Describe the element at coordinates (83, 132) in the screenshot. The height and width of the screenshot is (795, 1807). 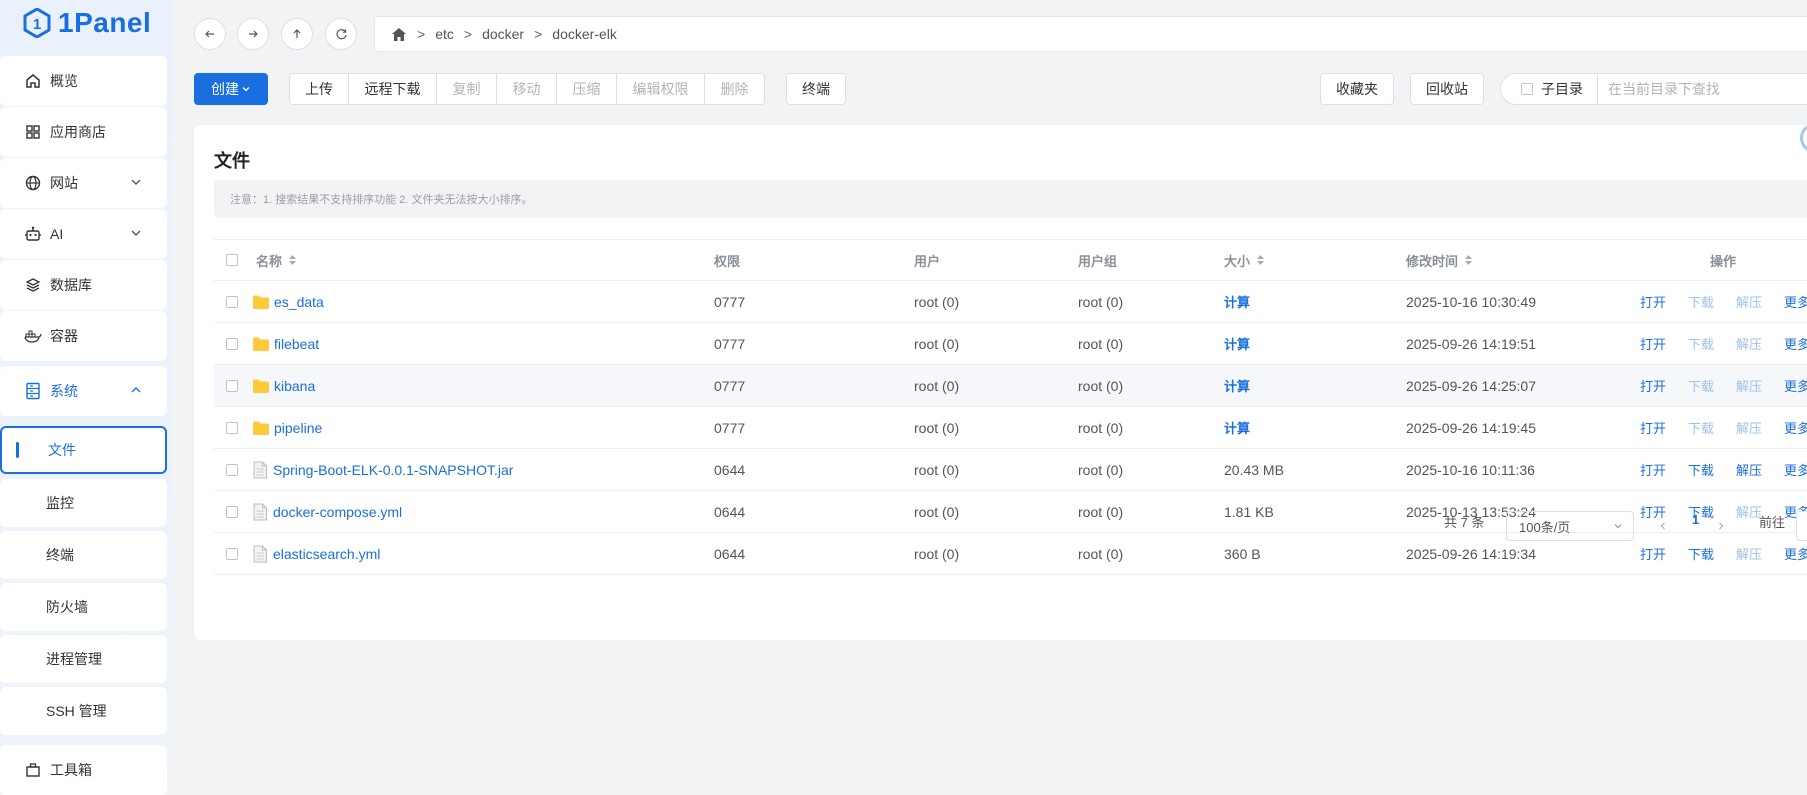
I see `sidebar-item-app-store: 应用商店` at that location.